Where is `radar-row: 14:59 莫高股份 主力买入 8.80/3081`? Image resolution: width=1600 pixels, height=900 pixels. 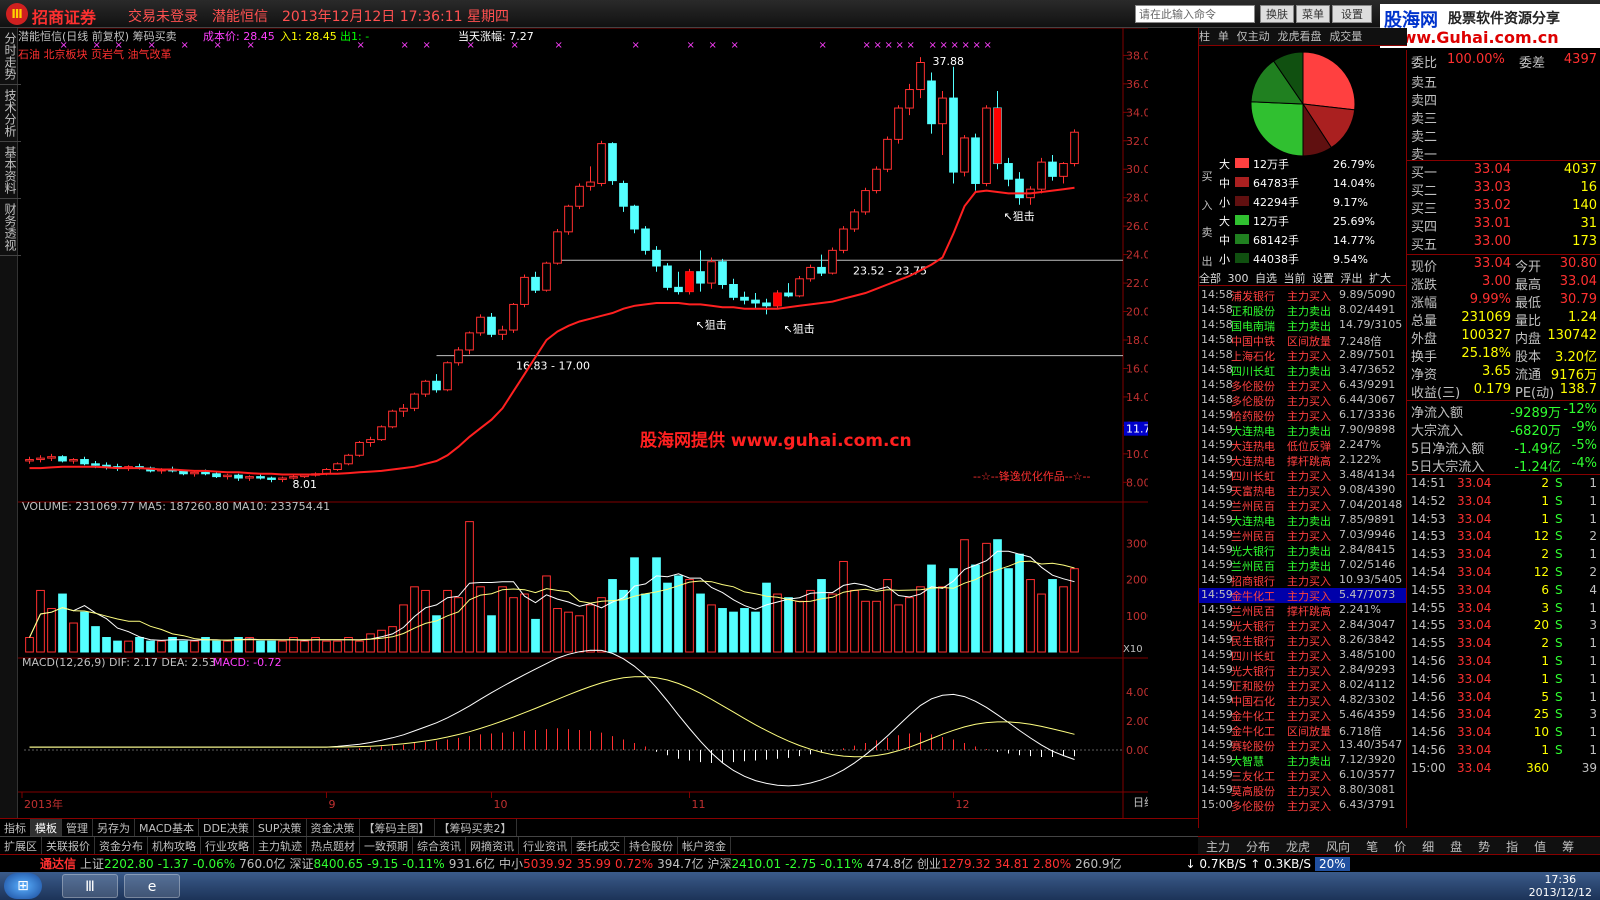
radar-row: 14:59 莫高股份 主力买入 8.80/3081 is located at coordinates (1303, 790).